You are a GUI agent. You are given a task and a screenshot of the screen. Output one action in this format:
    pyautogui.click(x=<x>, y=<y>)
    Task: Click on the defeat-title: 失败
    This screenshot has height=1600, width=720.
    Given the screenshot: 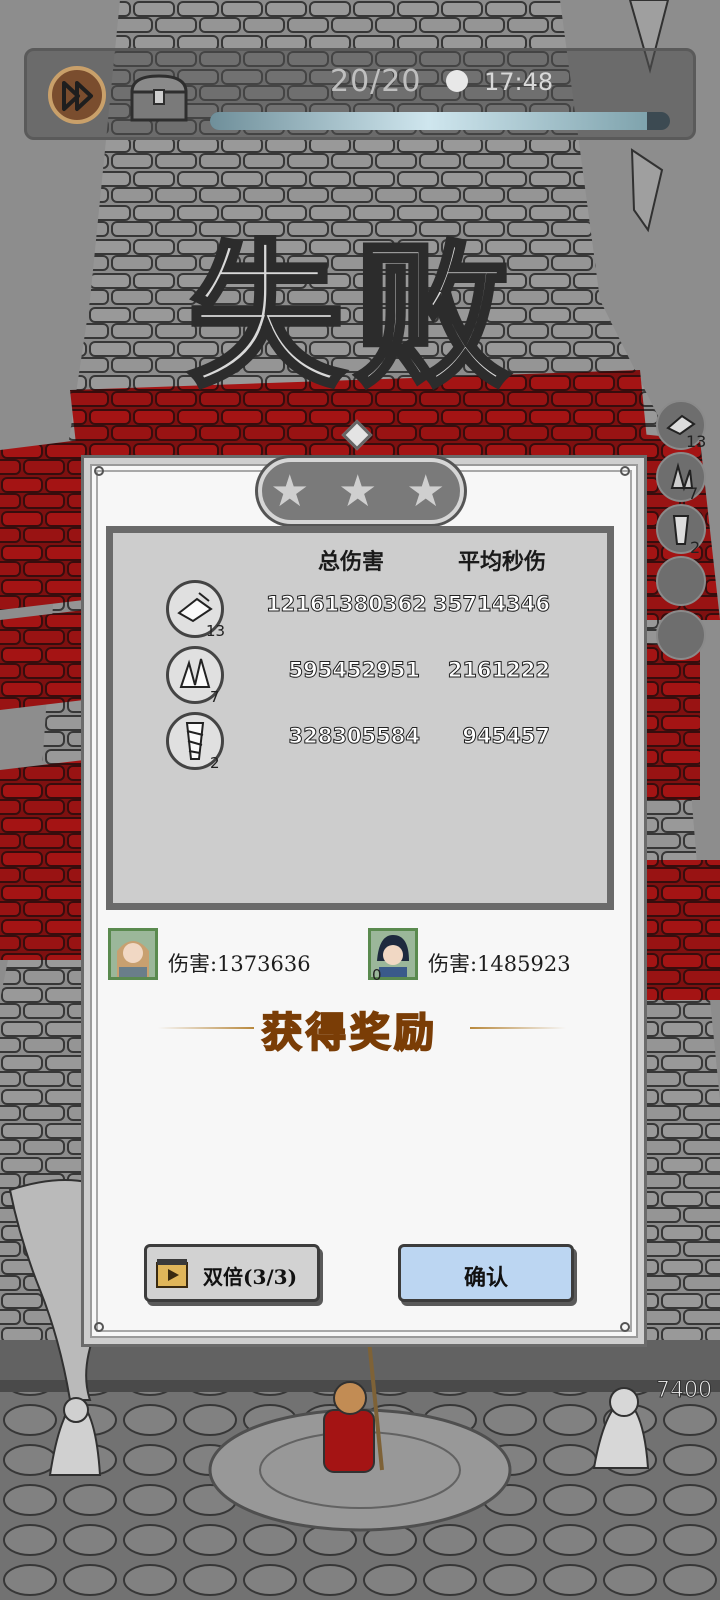 What is the action you would take?
    pyautogui.click(x=353, y=316)
    